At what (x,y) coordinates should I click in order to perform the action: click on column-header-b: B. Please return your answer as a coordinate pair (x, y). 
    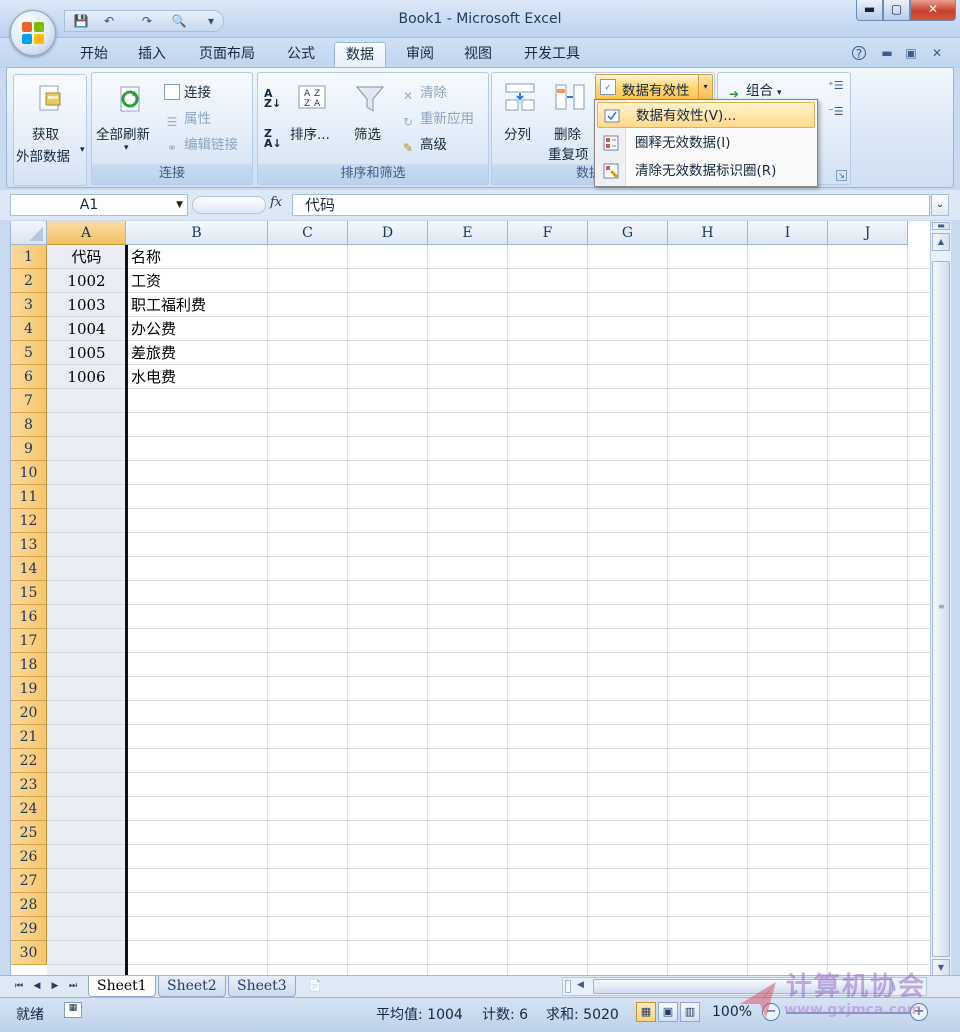
    Looking at the image, I should click on (197, 233).